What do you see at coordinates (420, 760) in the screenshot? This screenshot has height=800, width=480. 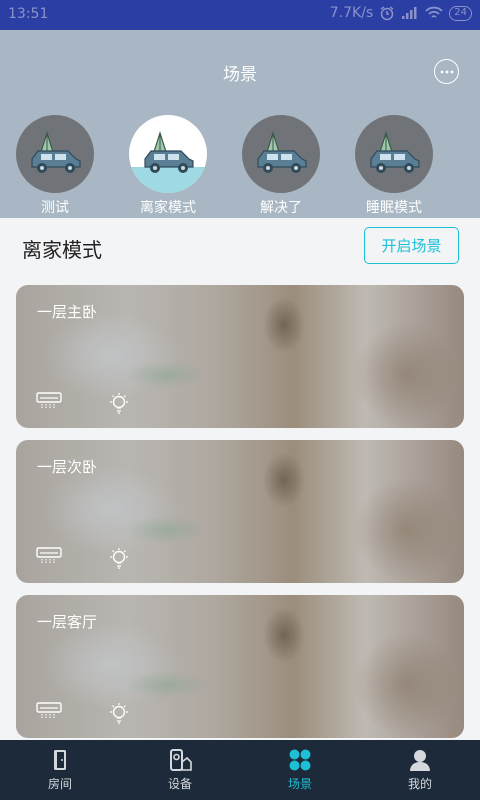 I see `user-icon` at bounding box center [420, 760].